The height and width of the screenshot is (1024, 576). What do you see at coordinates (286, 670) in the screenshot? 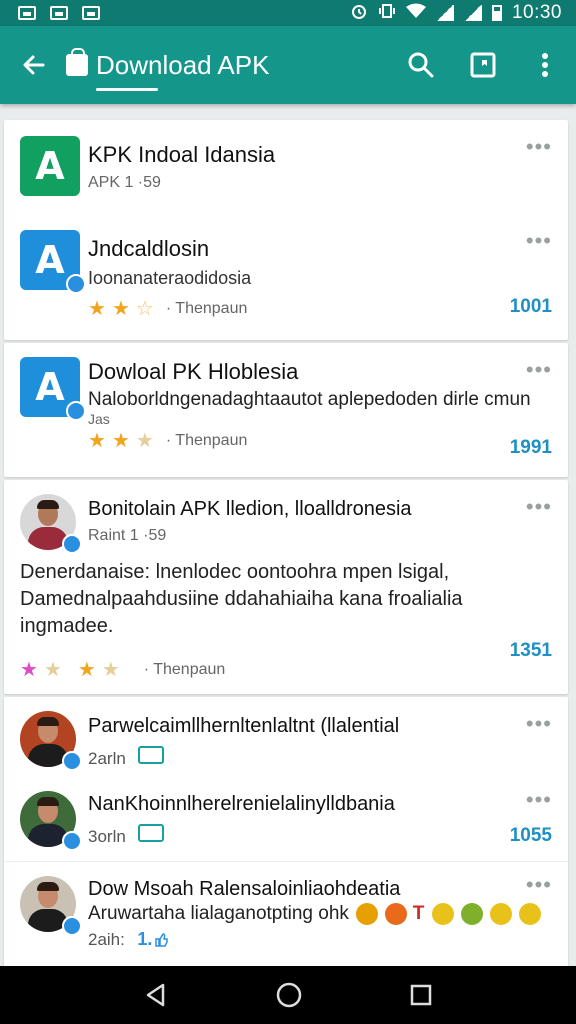
I see `rating: ★ ★ ★ ★ · Thenpaun` at bounding box center [286, 670].